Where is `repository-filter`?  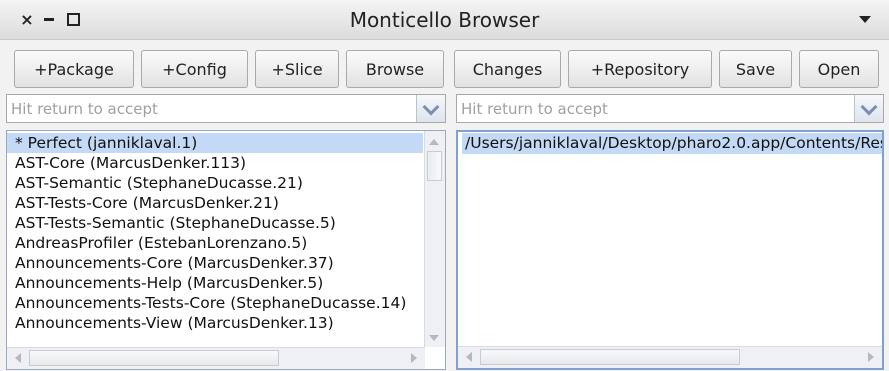
repository-filter is located at coordinates (670, 108).